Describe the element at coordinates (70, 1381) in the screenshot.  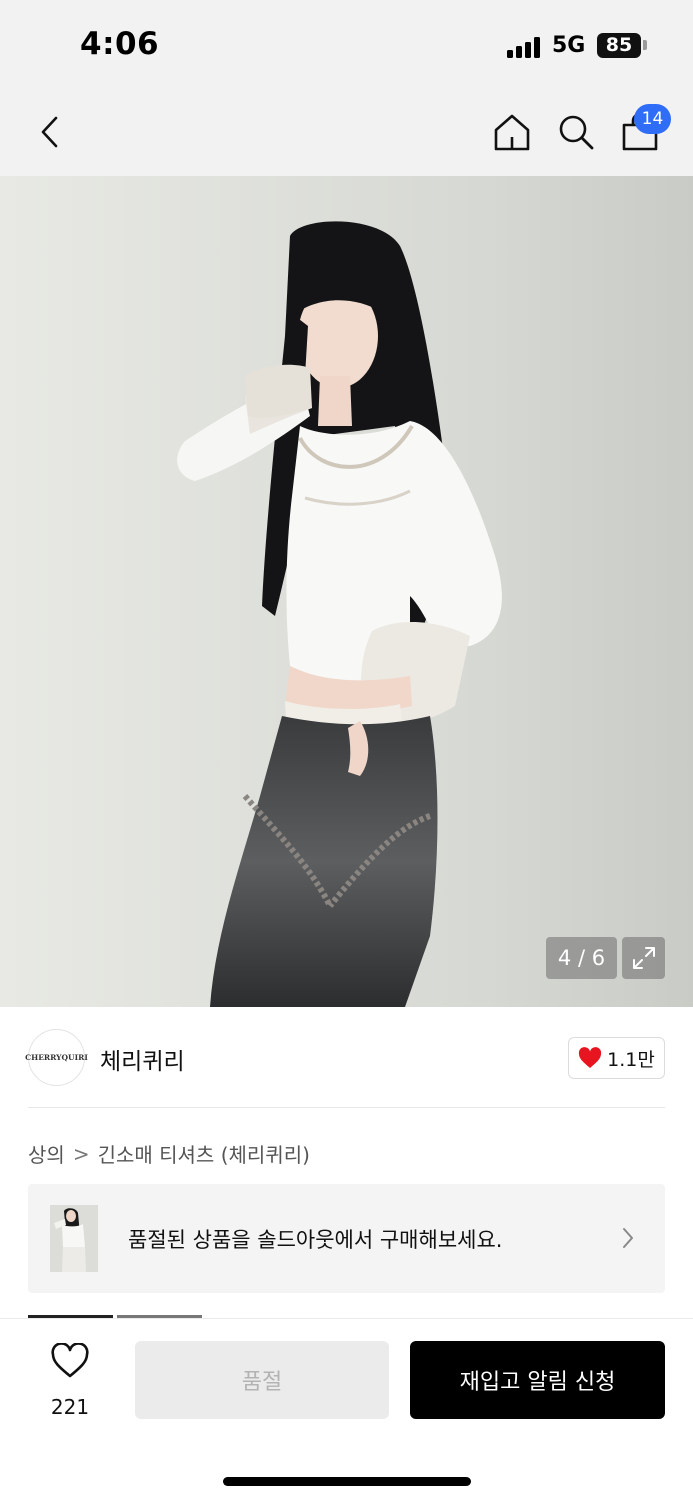
I see `wishlist-button: 221` at that location.